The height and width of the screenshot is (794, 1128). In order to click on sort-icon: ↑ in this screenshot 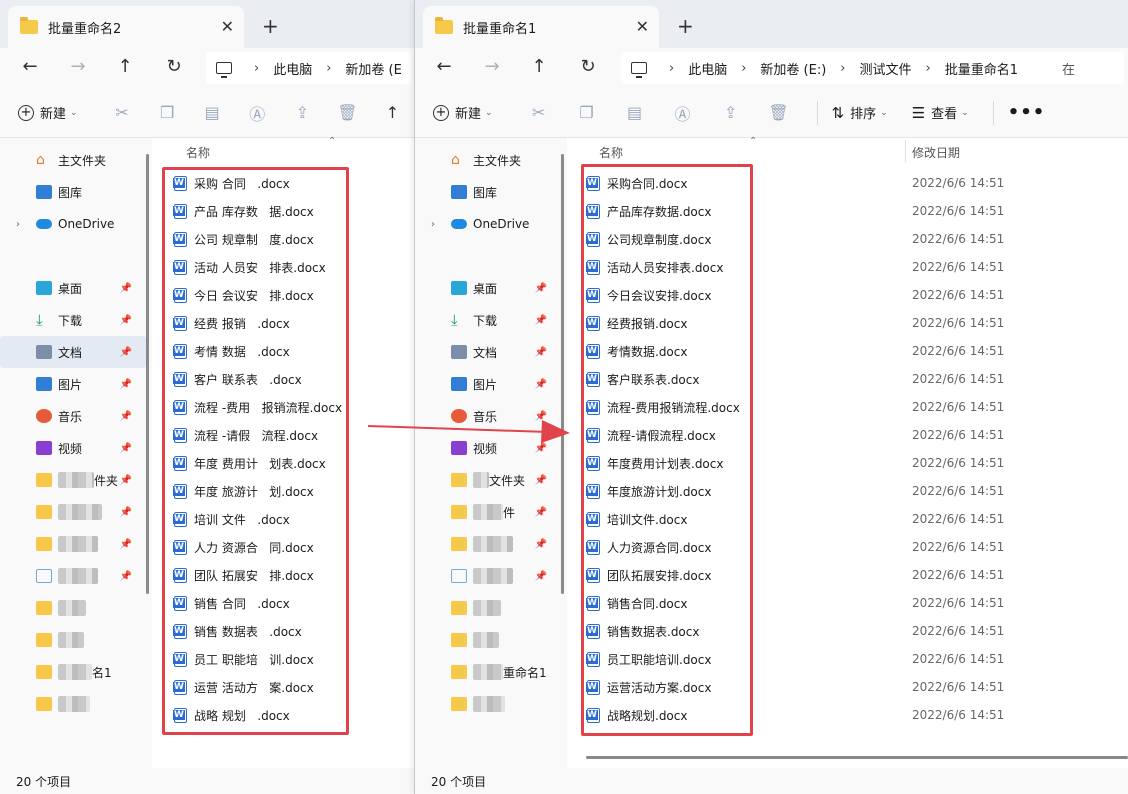, I will do `click(392, 112)`.